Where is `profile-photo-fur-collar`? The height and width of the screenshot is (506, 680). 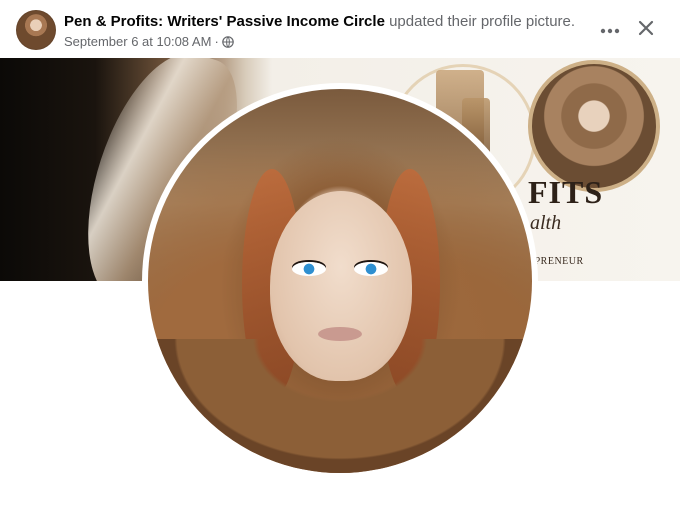
profile-photo-fur-collar is located at coordinates (340, 406).